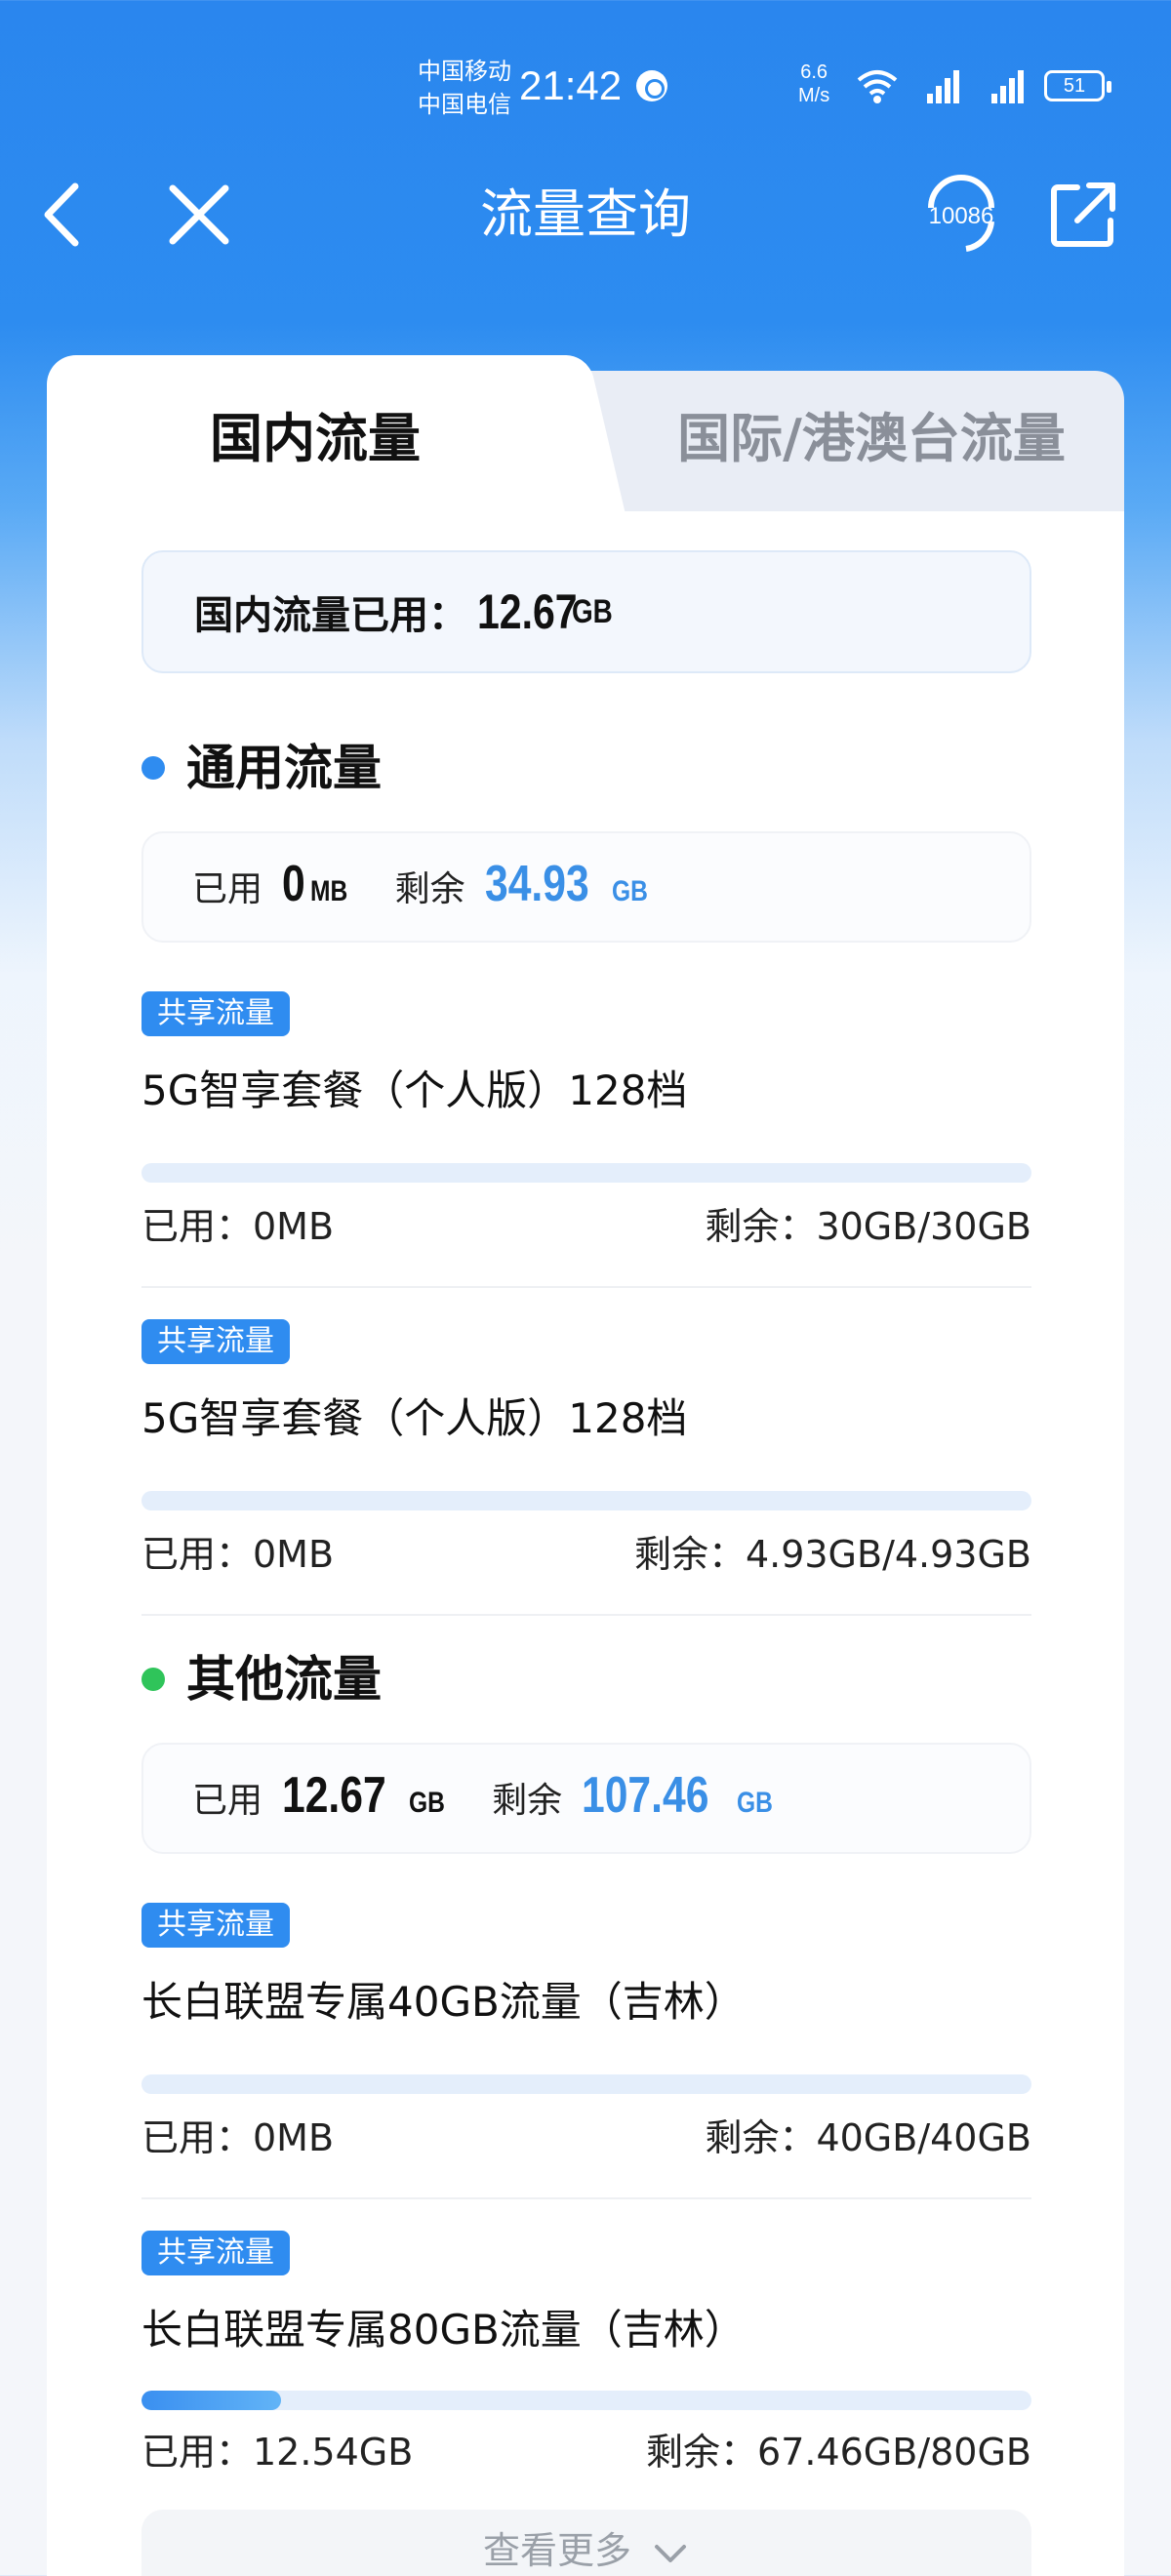 This screenshot has width=1171, height=2576. Describe the element at coordinates (211, 2400) in the screenshot. I see `usage-progress-fill` at that location.